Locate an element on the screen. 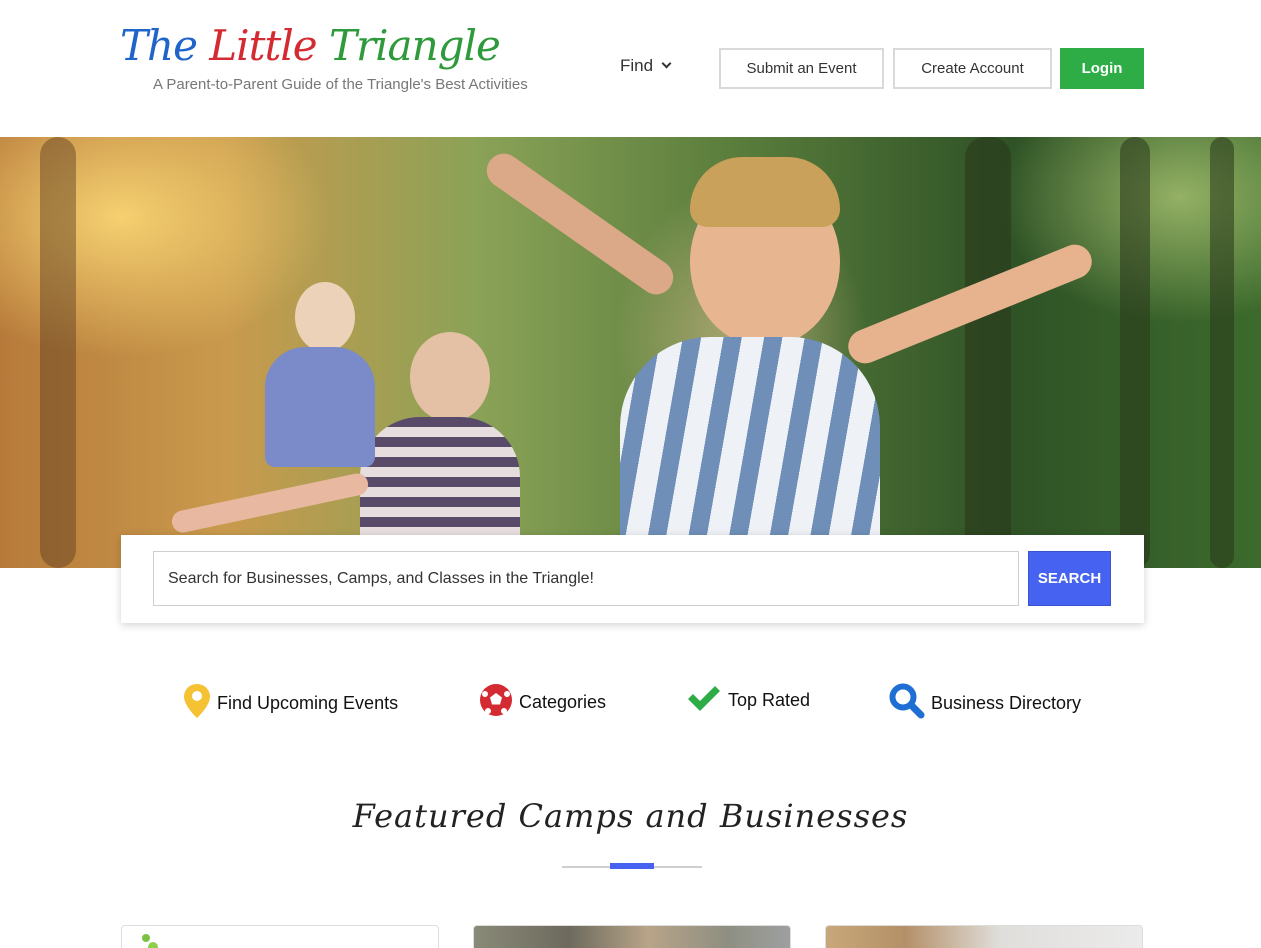 The height and width of the screenshot is (948, 1261). quick-link-upcoming-events: Find Upcoming Events is located at coordinates (290, 703).